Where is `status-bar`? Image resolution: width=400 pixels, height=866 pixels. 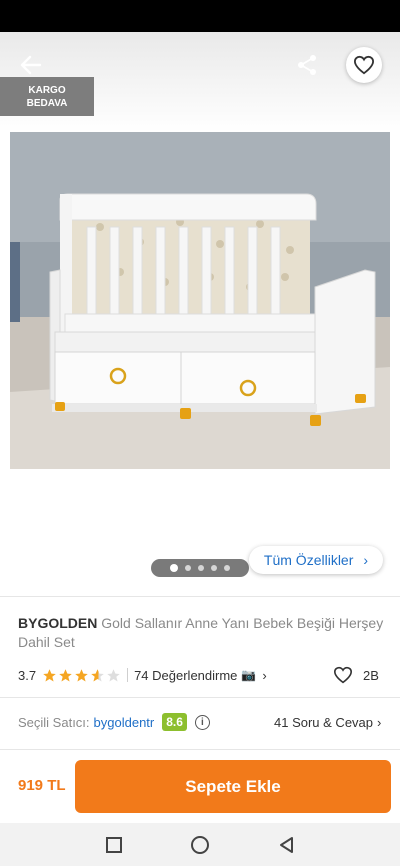
status-bar is located at coordinates (200, 16).